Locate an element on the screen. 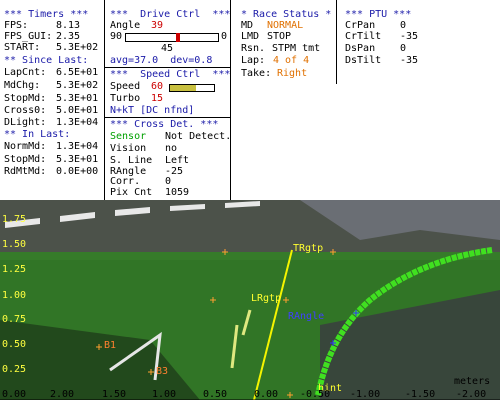 The height and width of the screenshot is (400, 500). x-tick: 1.00 is located at coordinates (164, 394).